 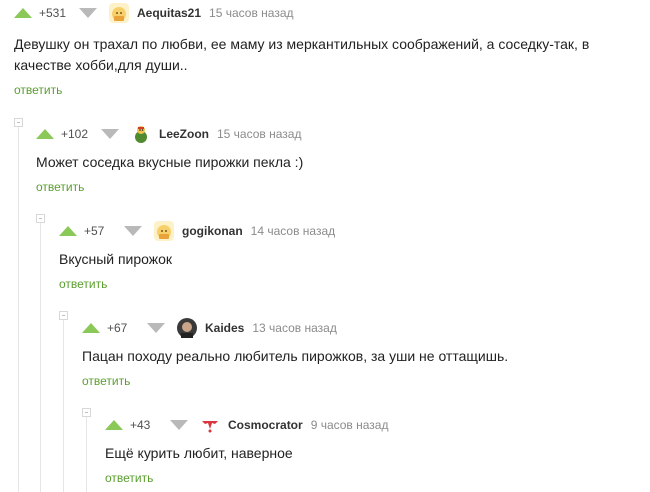 I want to click on cartoon-avatar-icon, so click(x=141, y=134).